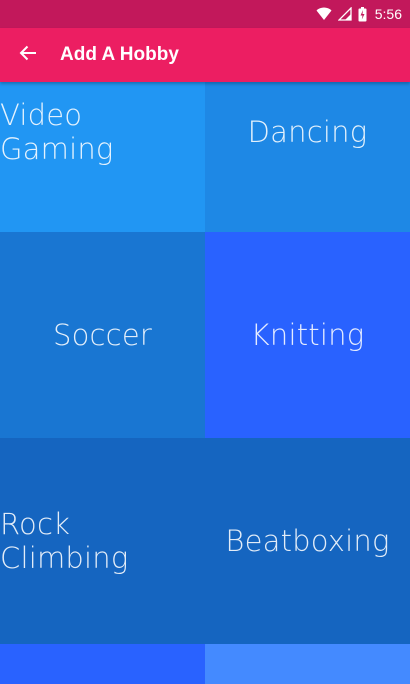 The image size is (410, 684). What do you see at coordinates (119, 54) in the screenshot?
I see `page-title: Add A Hobby` at bounding box center [119, 54].